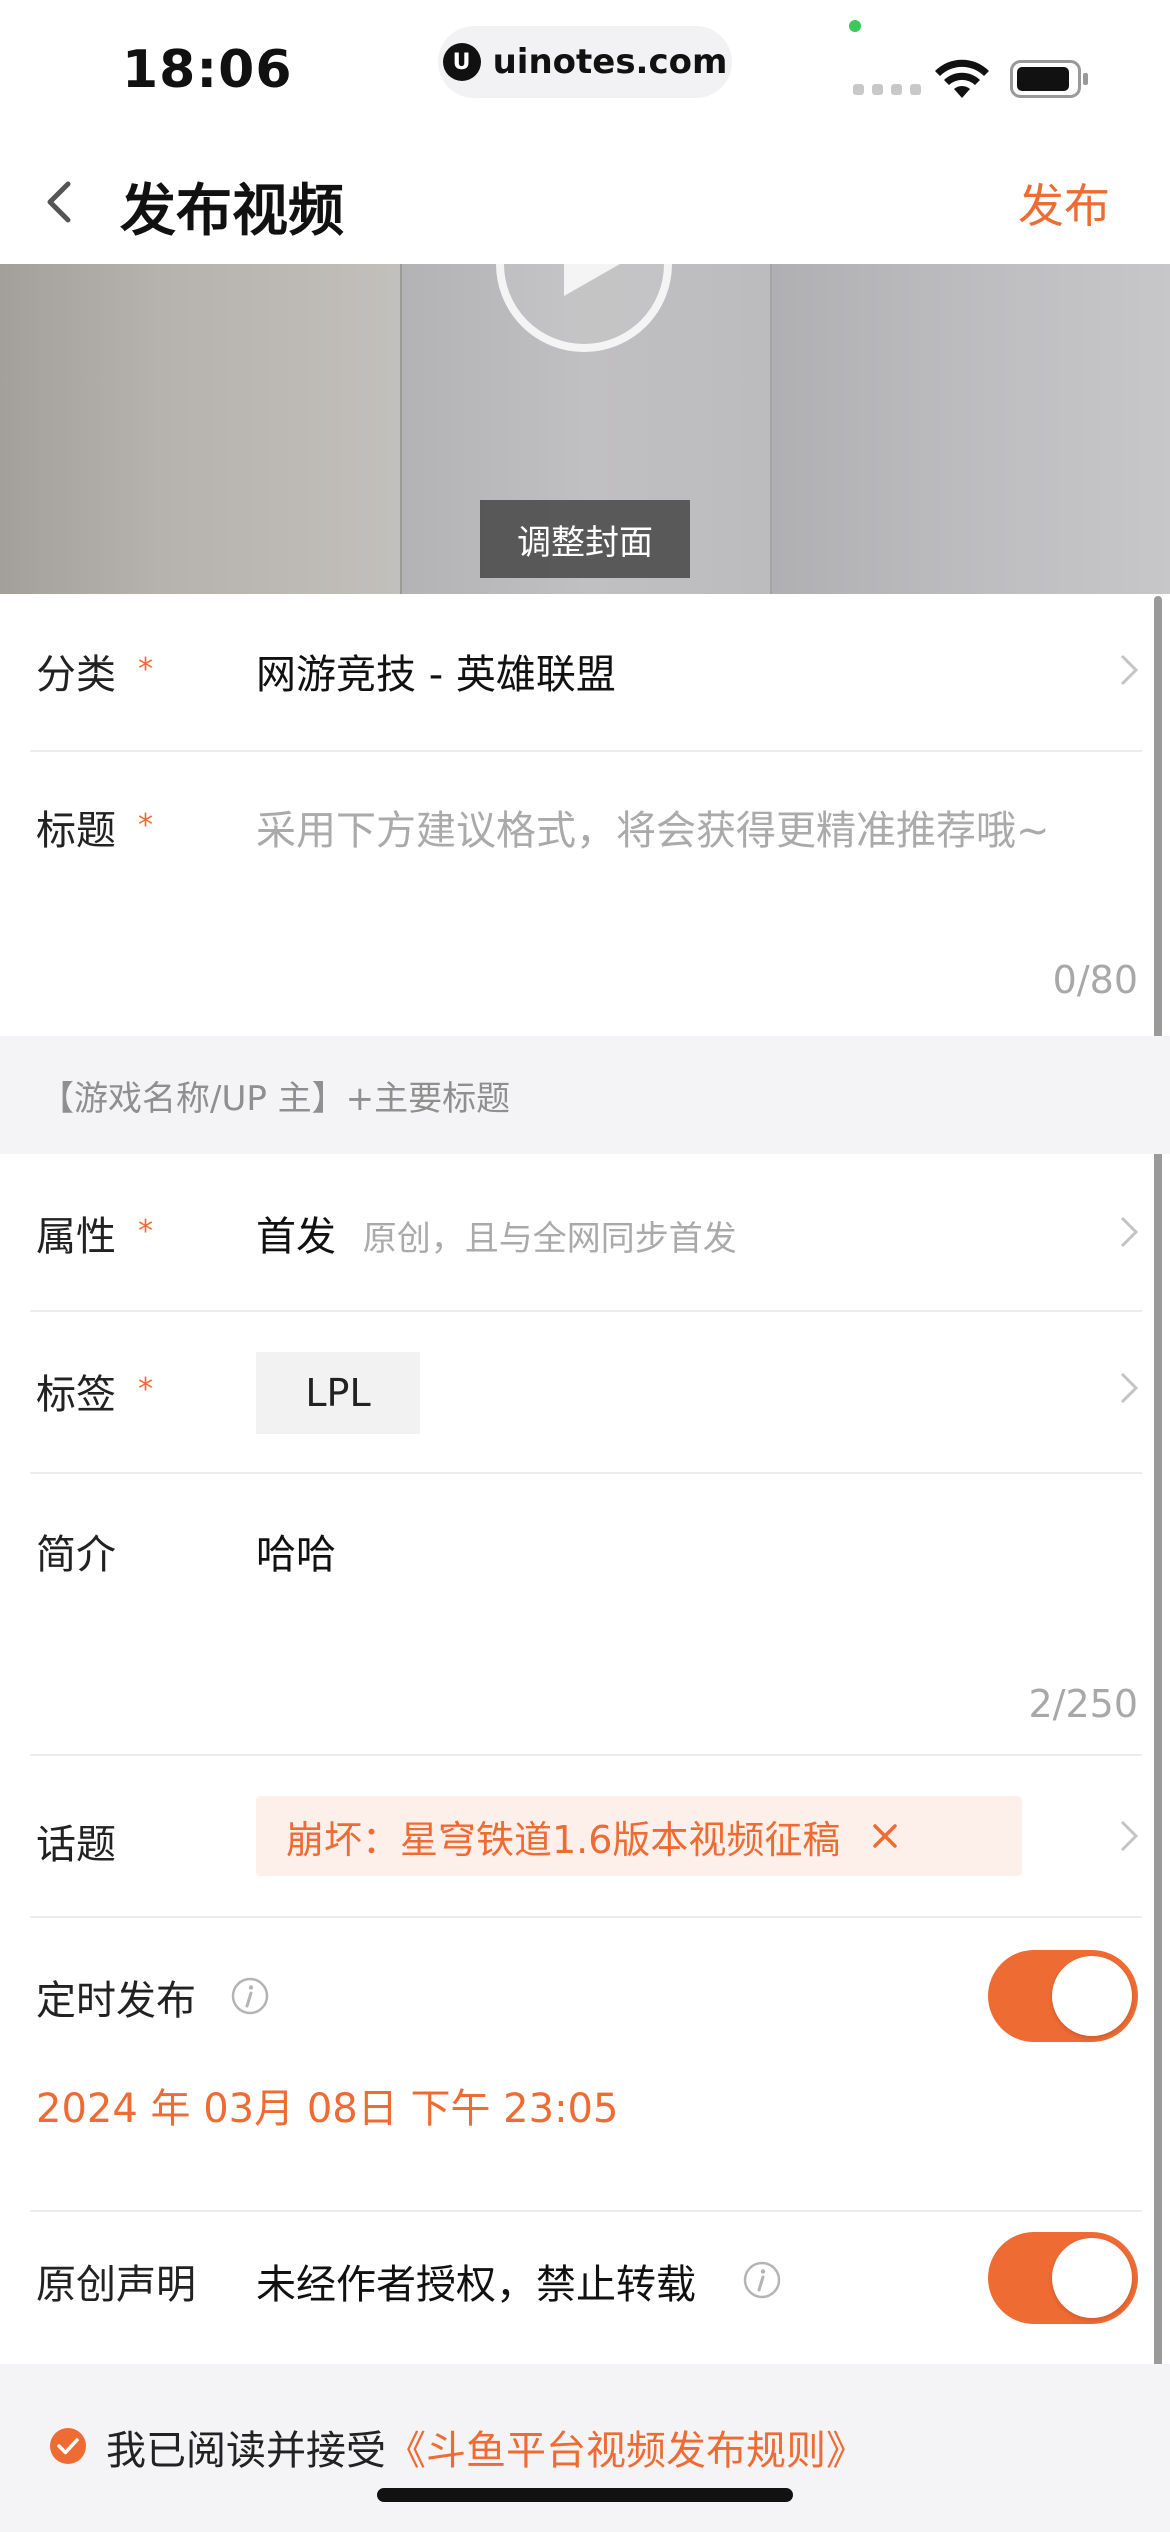 The width and height of the screenshot is (1170, 2532). What do you see at coordinates (885, 1836) in the screenshot?
I see `close-icon` at bounding box center [885, 1836].